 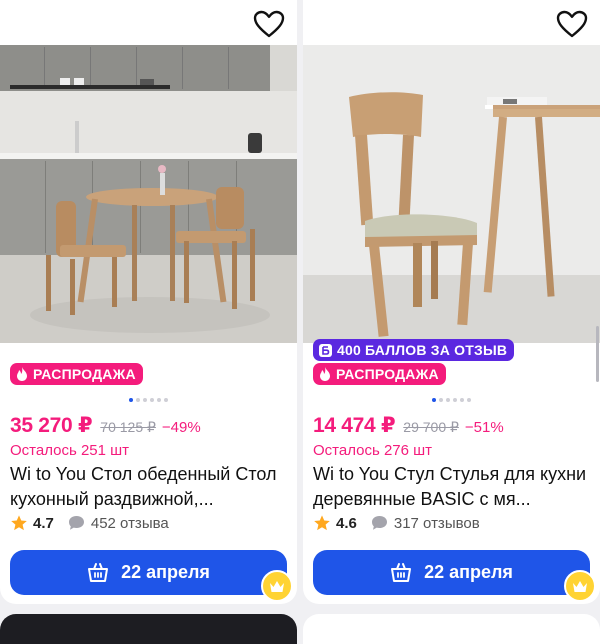 I want to click on rating-row: 4.7 452 отзыва, so click(x=89, y=523).